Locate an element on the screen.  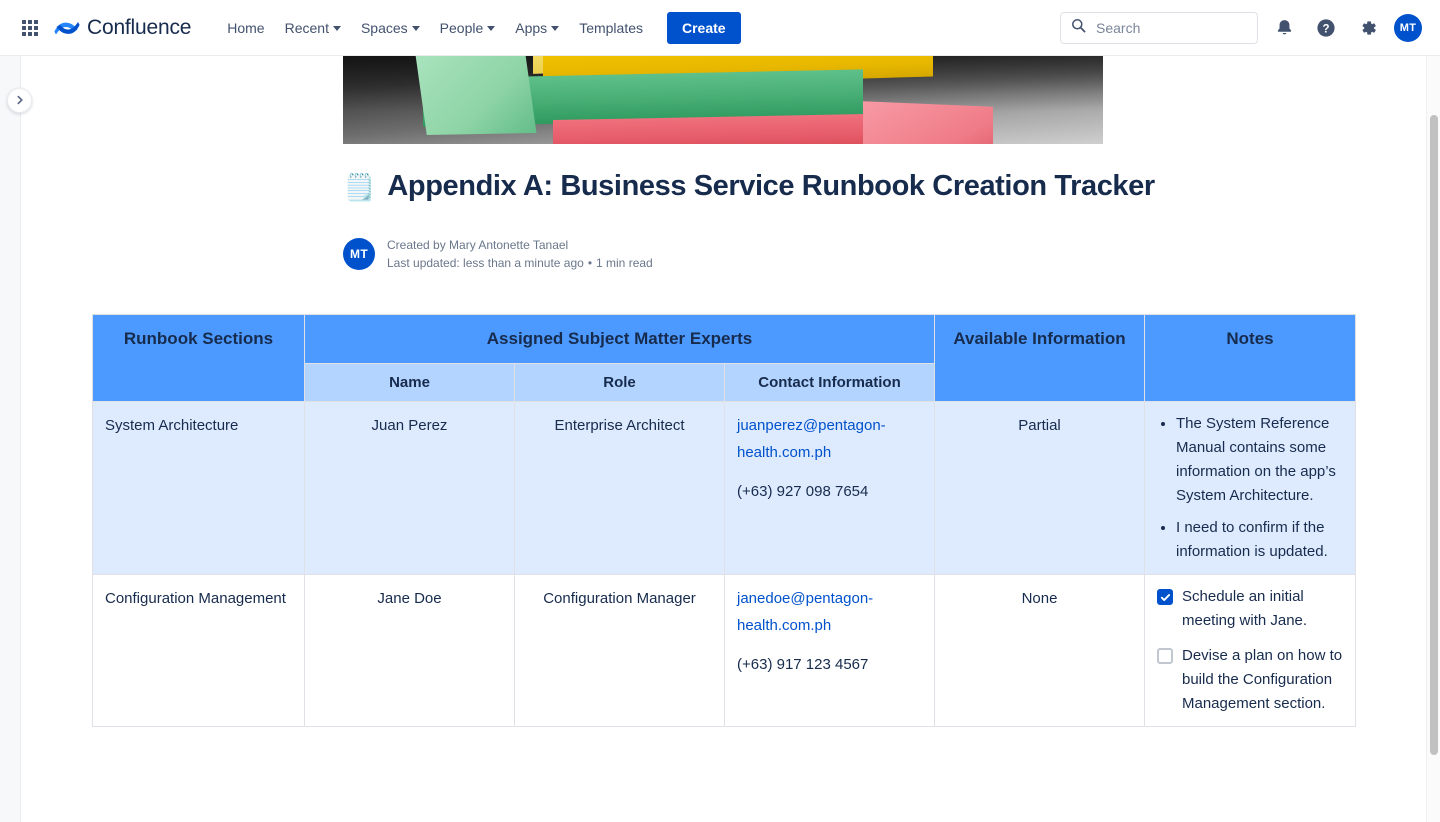
nav-item-people: People is located at coordinates (468, 28).